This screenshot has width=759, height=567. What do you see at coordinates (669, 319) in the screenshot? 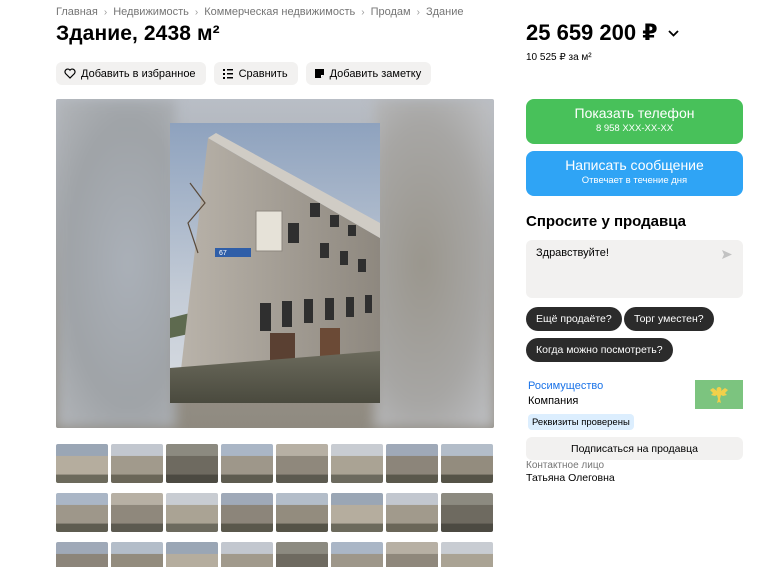
I see `quick-question-bargain: Торг уместен?` at bounding box center [669, 319].